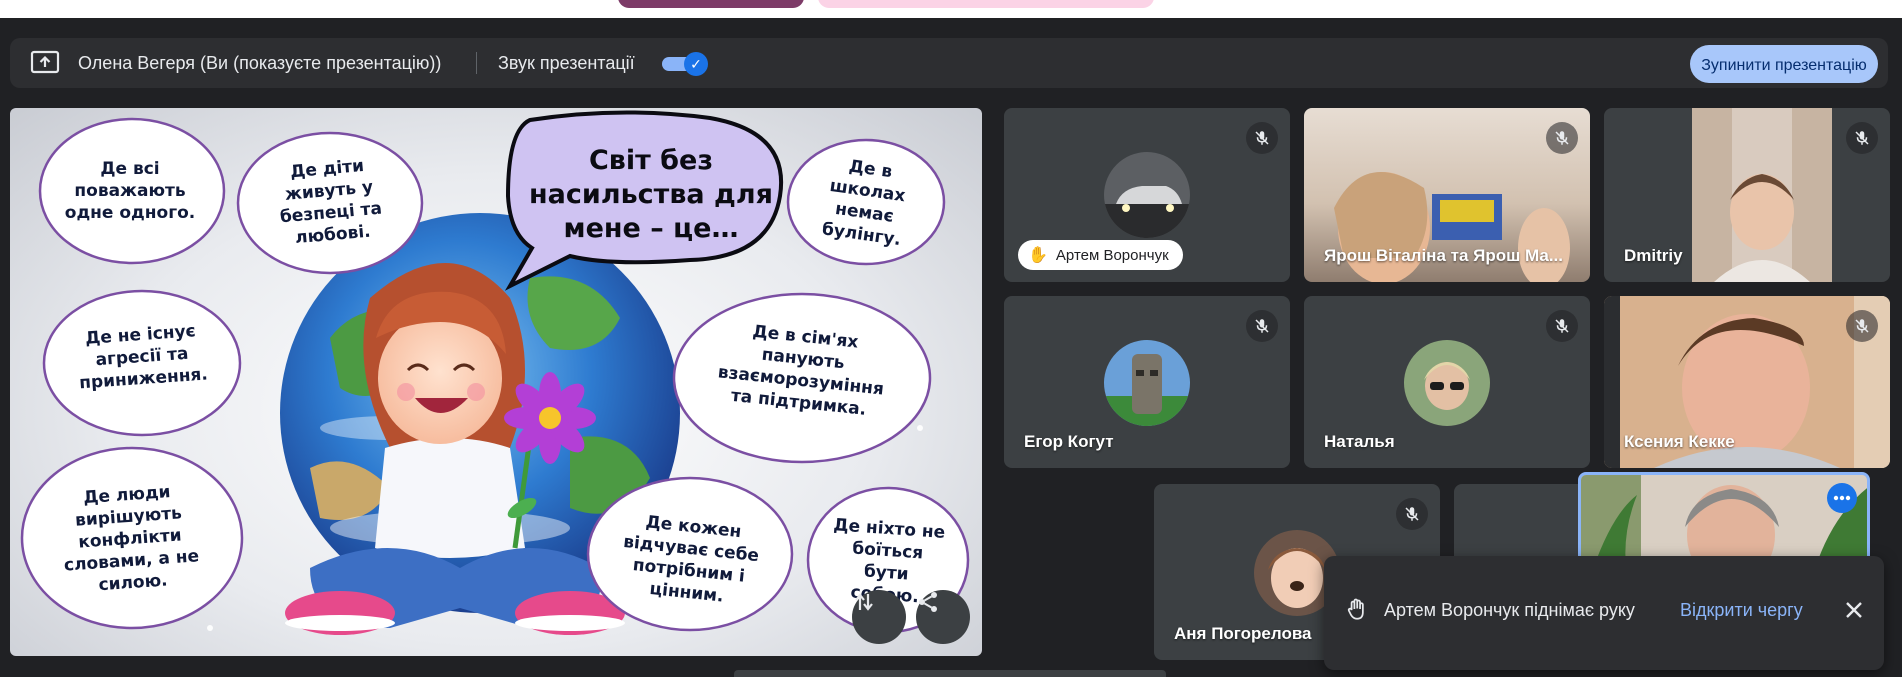  Describe the element at coordinates (863, 203) in the screenshot. I see `cloud-text: Де в школах немає булінгу.` at that location.